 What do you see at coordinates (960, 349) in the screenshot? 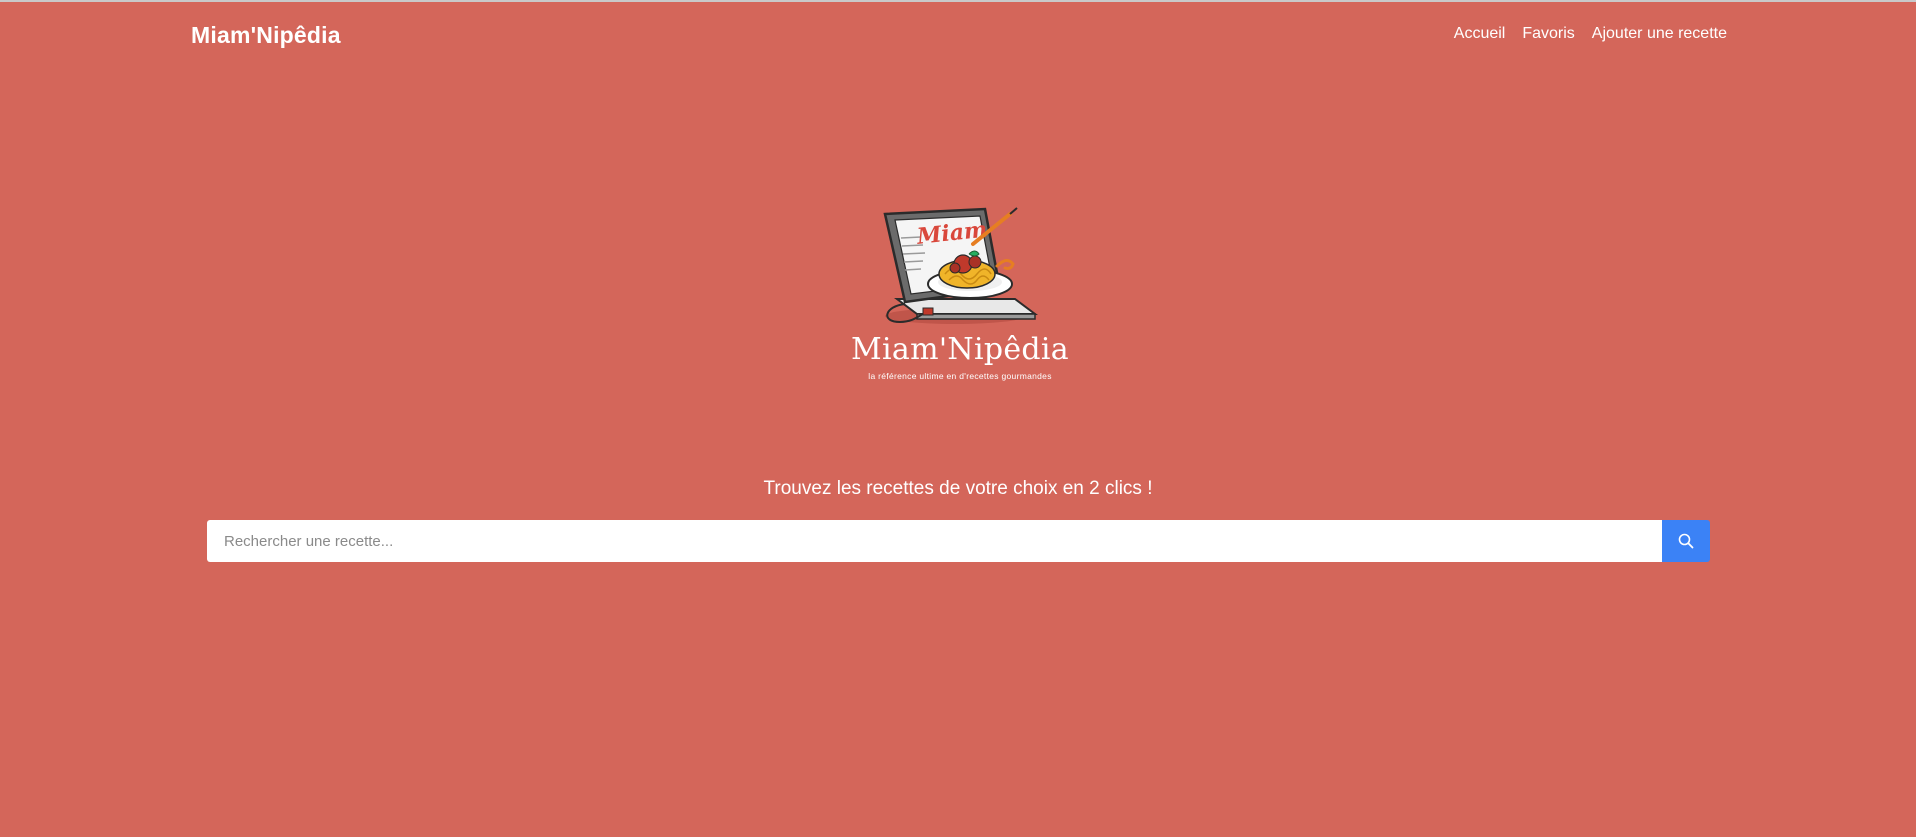
I see `logo-title: Miam'Nipêdia` at bounding box center [960, 349].